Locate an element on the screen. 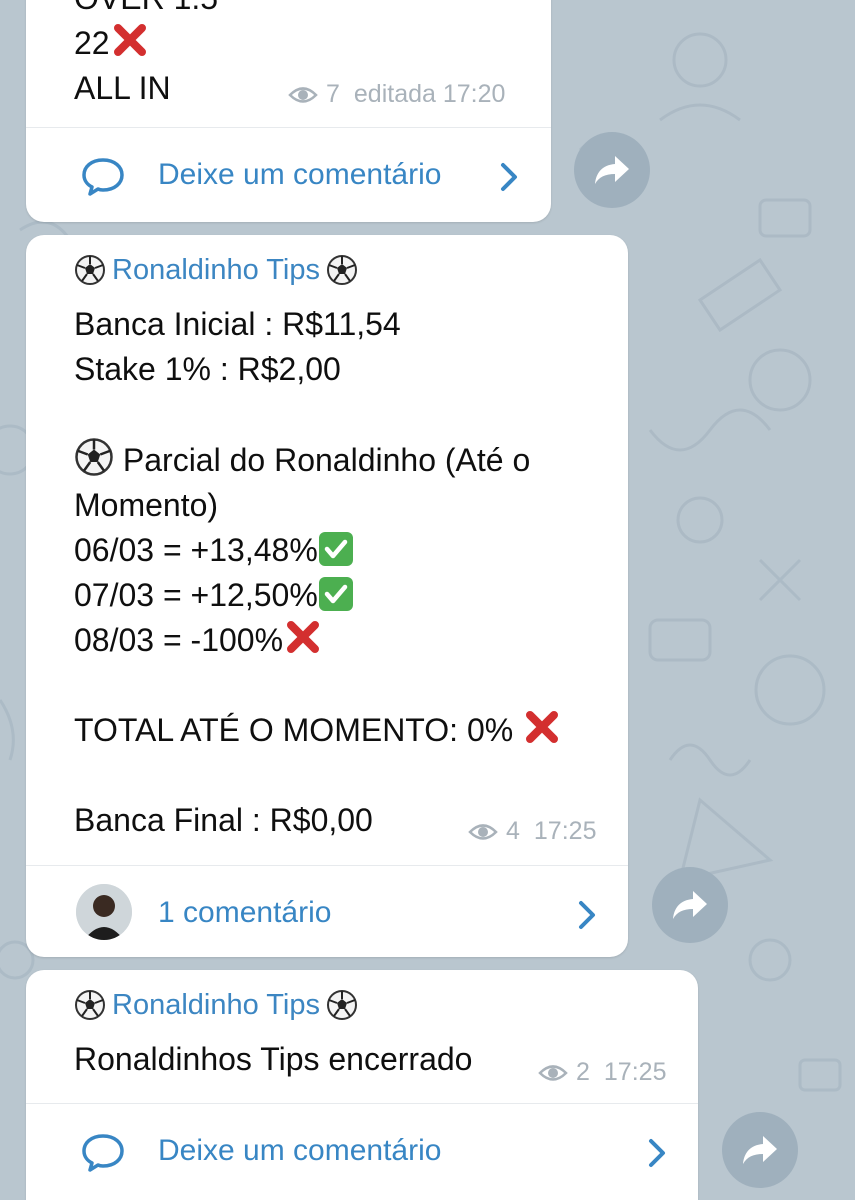 The height and width of the screenshot is (1200, 855). message-text: Ronaldinhos Tips encerrado is located at coordinates (273, 1059).